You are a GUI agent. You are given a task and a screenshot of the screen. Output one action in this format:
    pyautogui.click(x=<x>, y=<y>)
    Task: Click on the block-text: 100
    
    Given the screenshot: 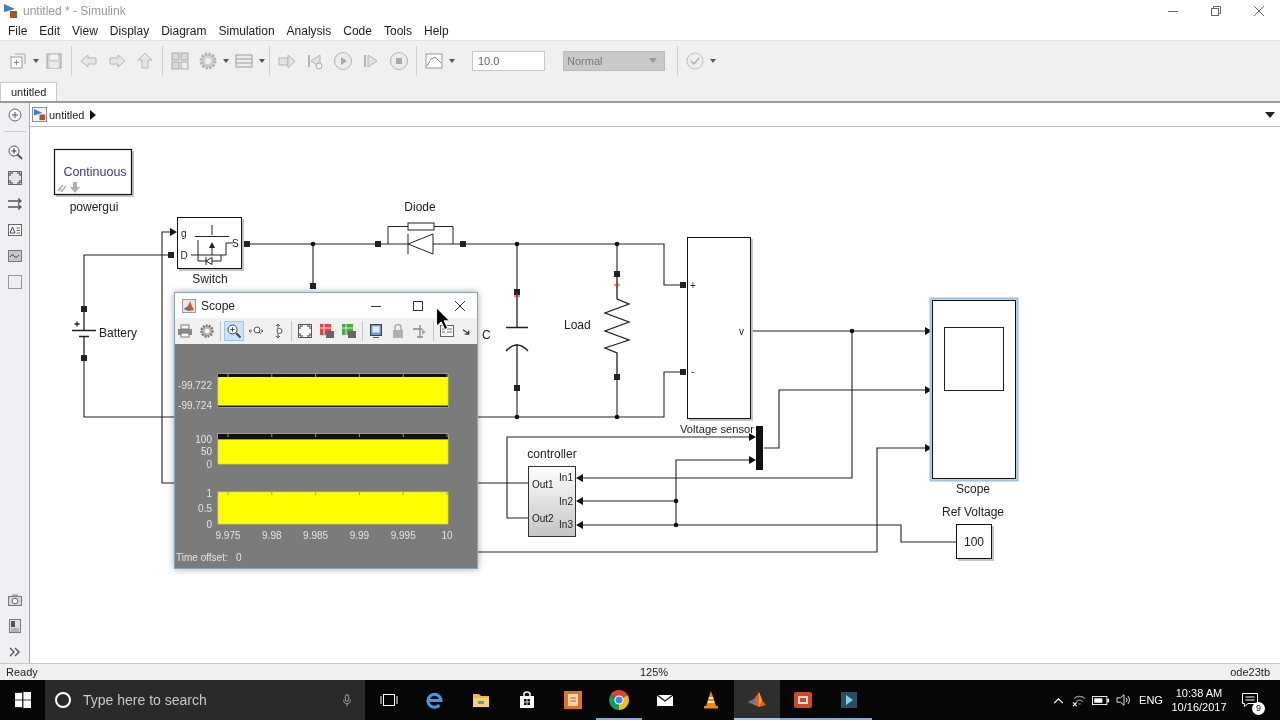 What is the action you would take?
    pyautogui.click(x=974, y=542)
    